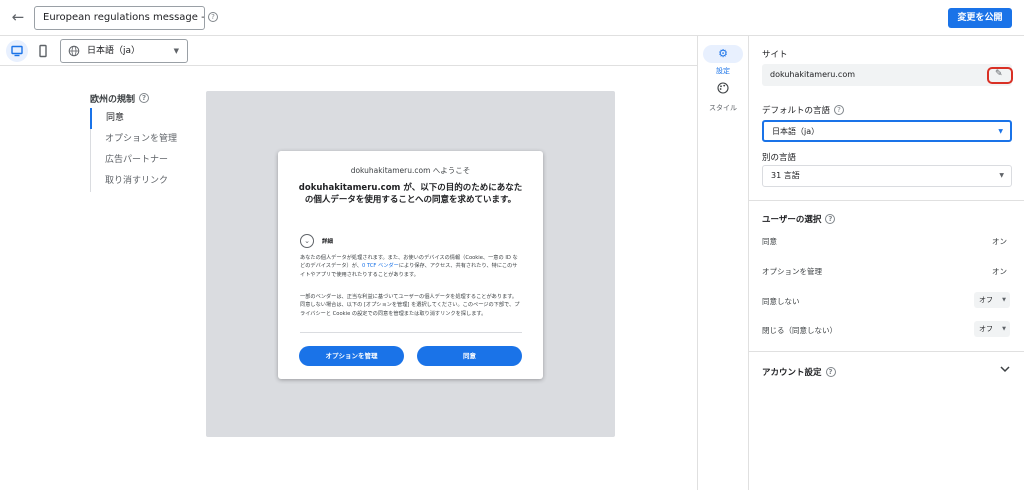  Describe the element at coordinates (119, 18) in the screenshot. I see `message-title-input: European regulations message - dokuha` at that location.